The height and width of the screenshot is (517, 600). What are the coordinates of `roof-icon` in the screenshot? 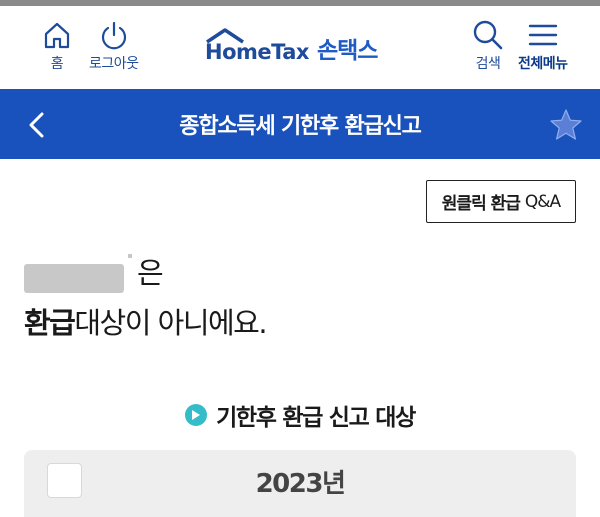 It's located at (225, 36).